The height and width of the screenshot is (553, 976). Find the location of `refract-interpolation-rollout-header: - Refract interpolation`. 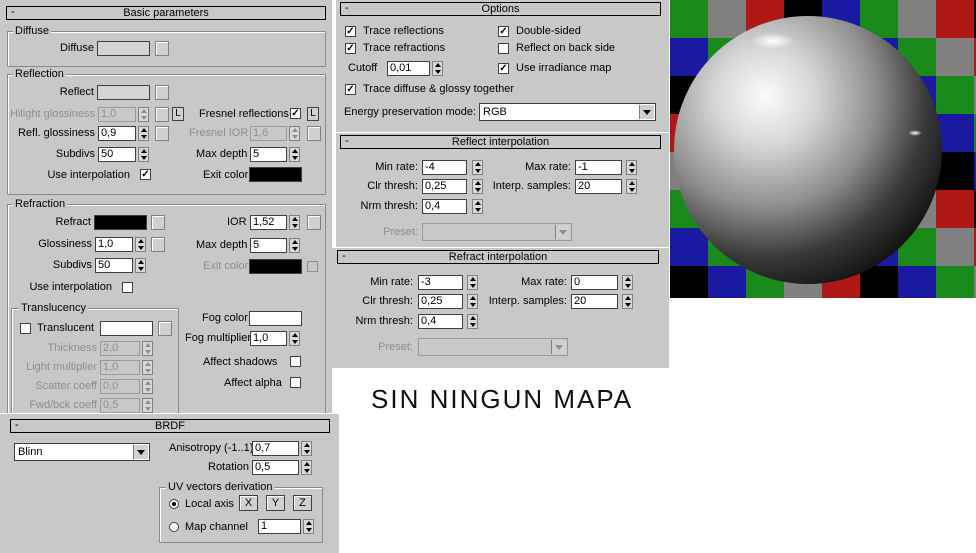

refract-interpolation-rollout-header: - Refract interpolation is located at coordinates (498, 257).